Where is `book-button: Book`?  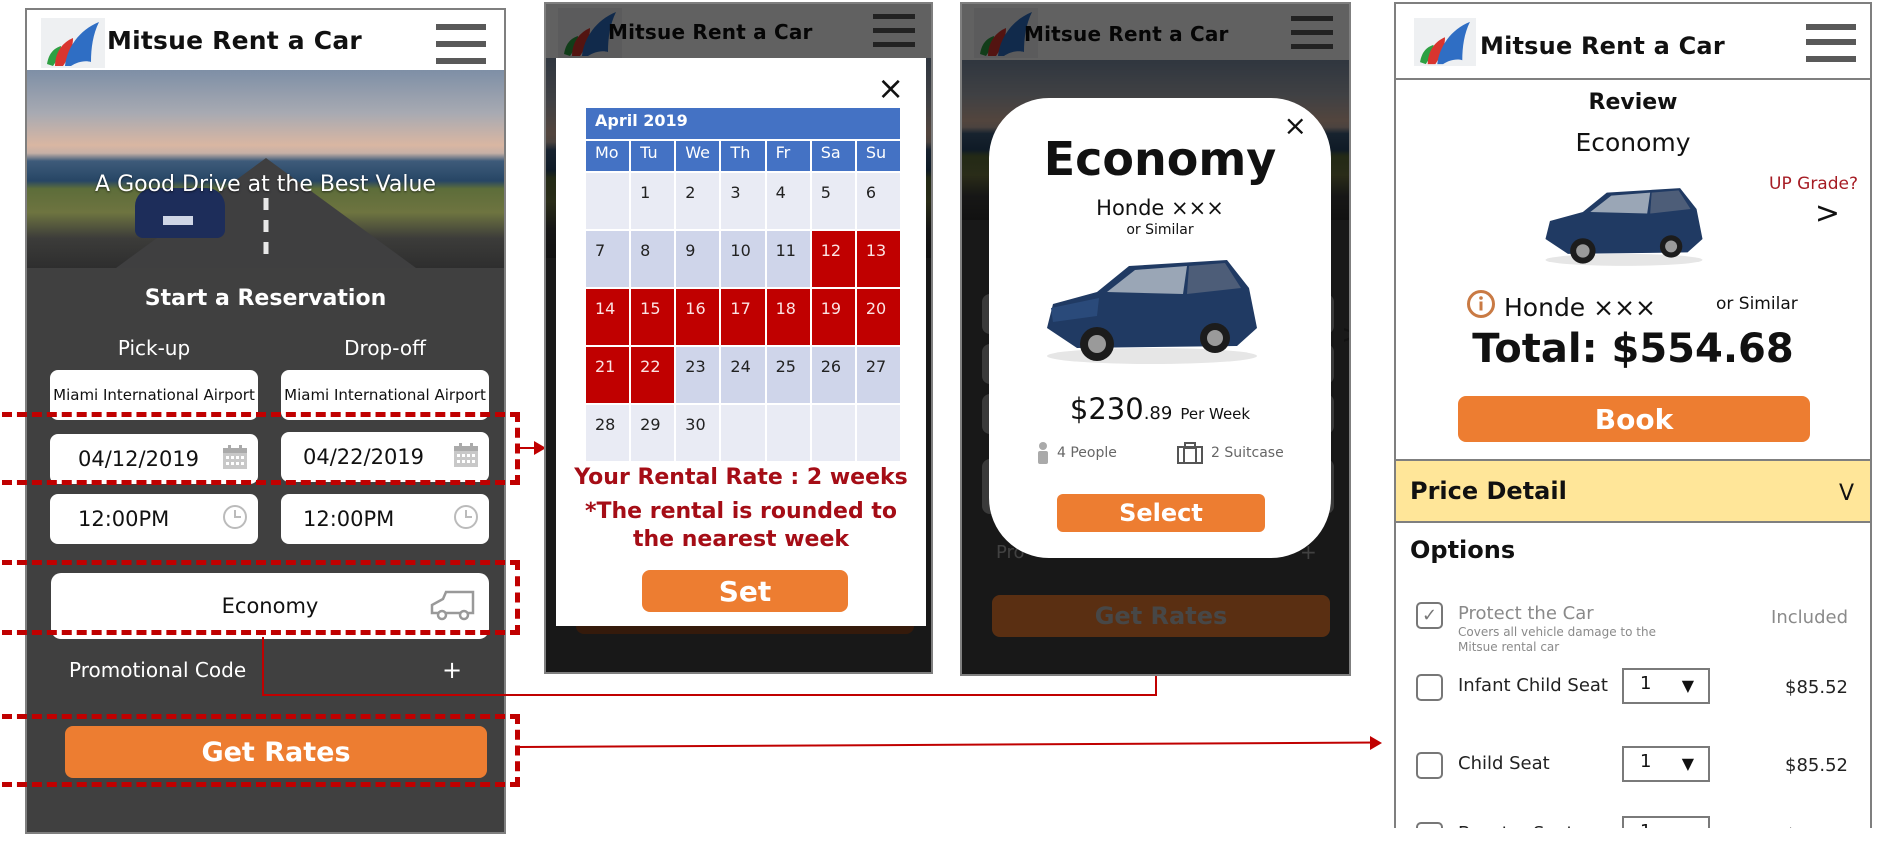
book-button: Book is located at coordinates (1634, 419).